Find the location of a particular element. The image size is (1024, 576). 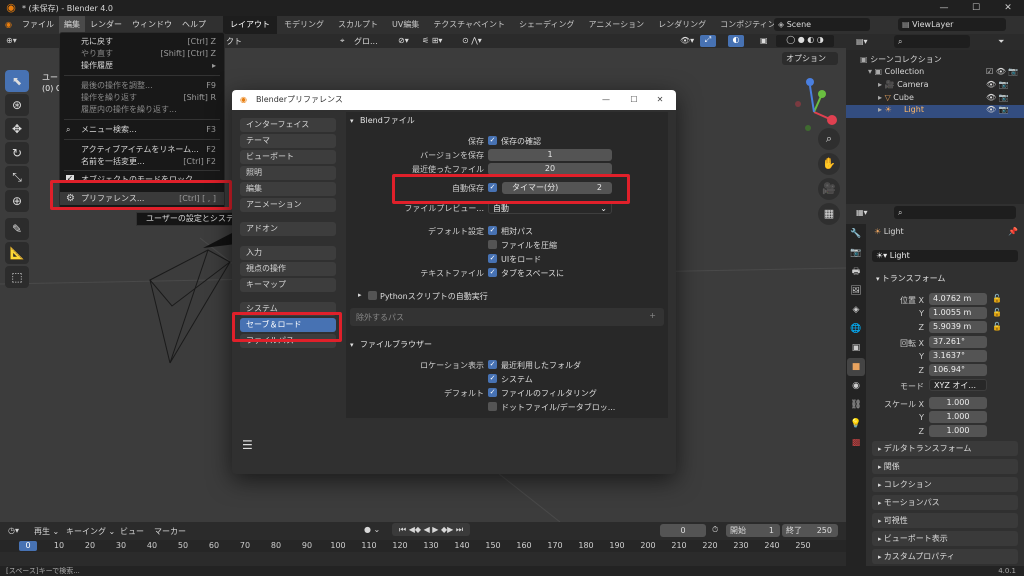

subpanel-collections: ▸ コレクション is located at coordinates (945, 484).